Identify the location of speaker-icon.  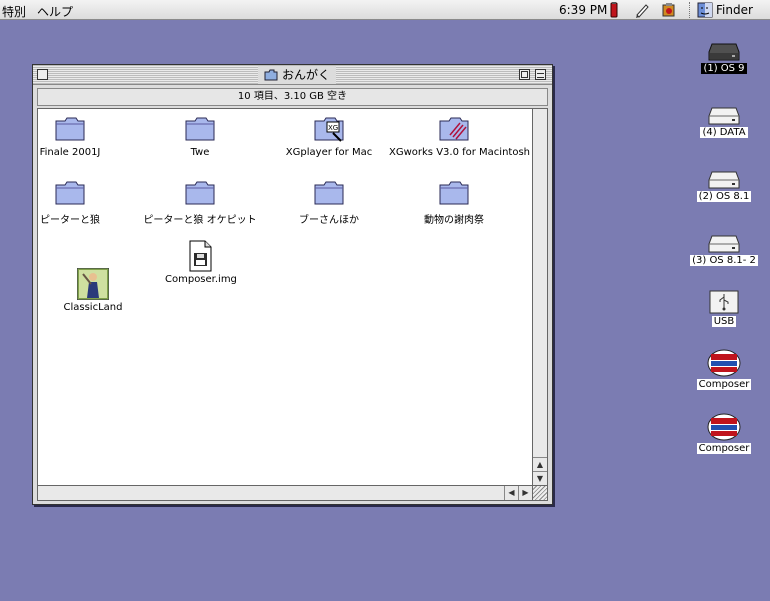
(669, 10).